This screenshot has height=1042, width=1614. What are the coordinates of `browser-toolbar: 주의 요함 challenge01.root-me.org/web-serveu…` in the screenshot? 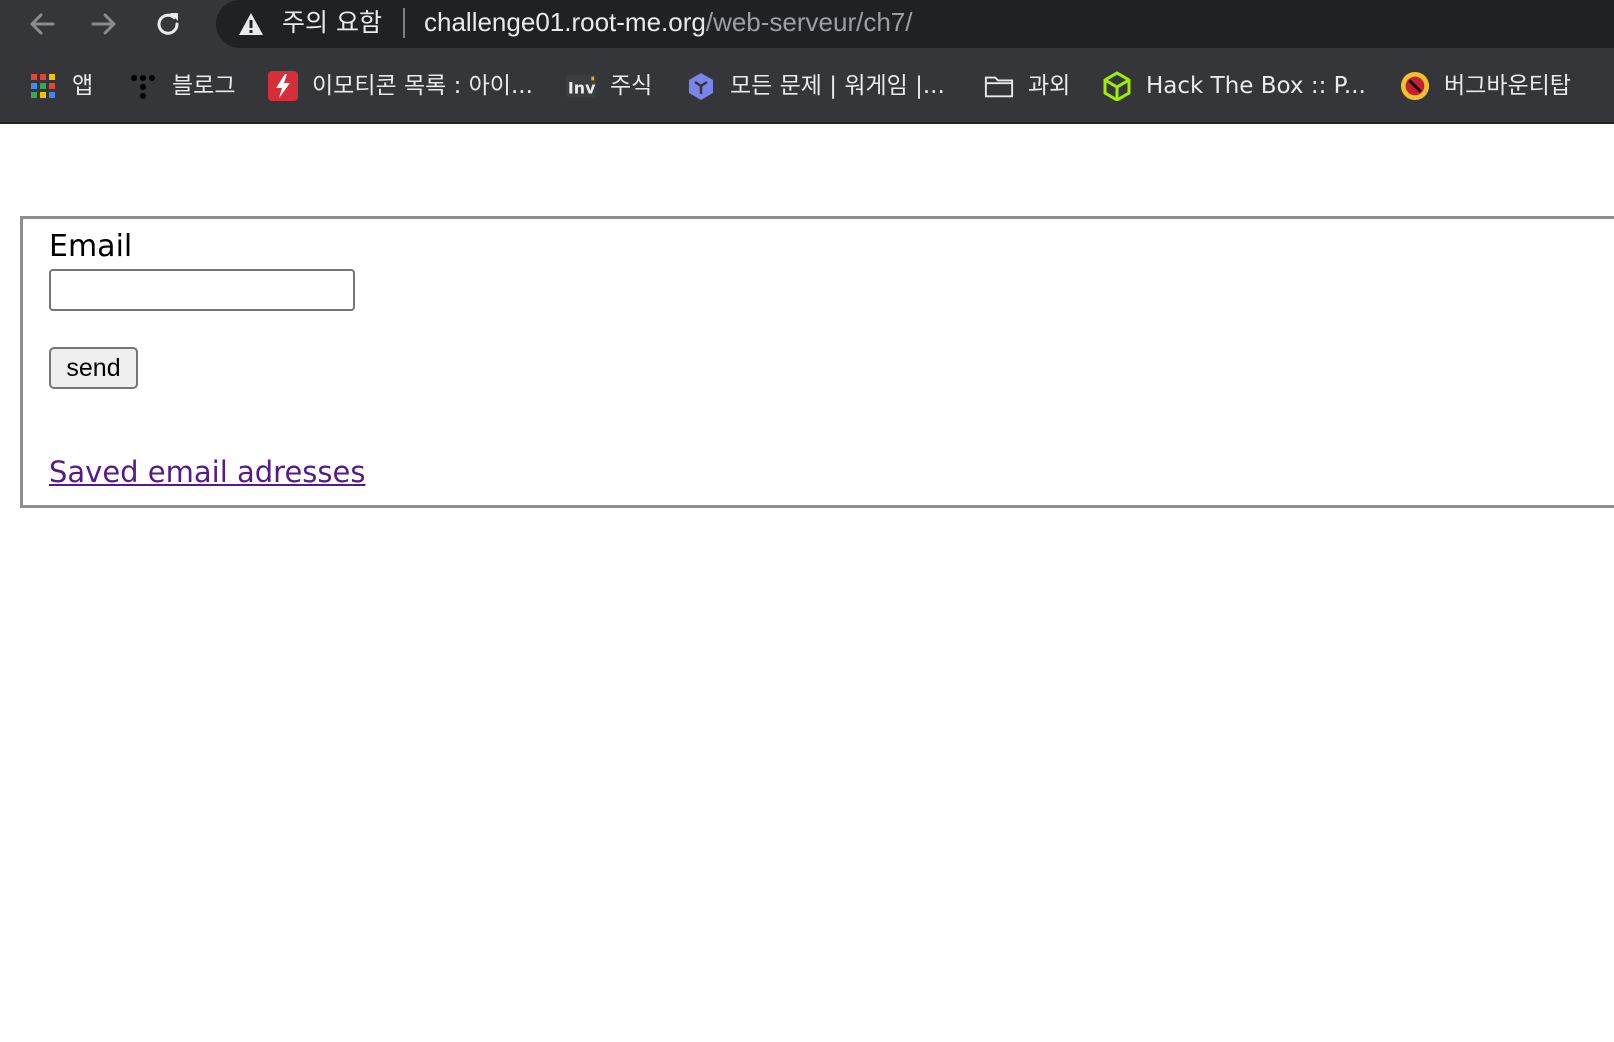 It's located at (807, 26).